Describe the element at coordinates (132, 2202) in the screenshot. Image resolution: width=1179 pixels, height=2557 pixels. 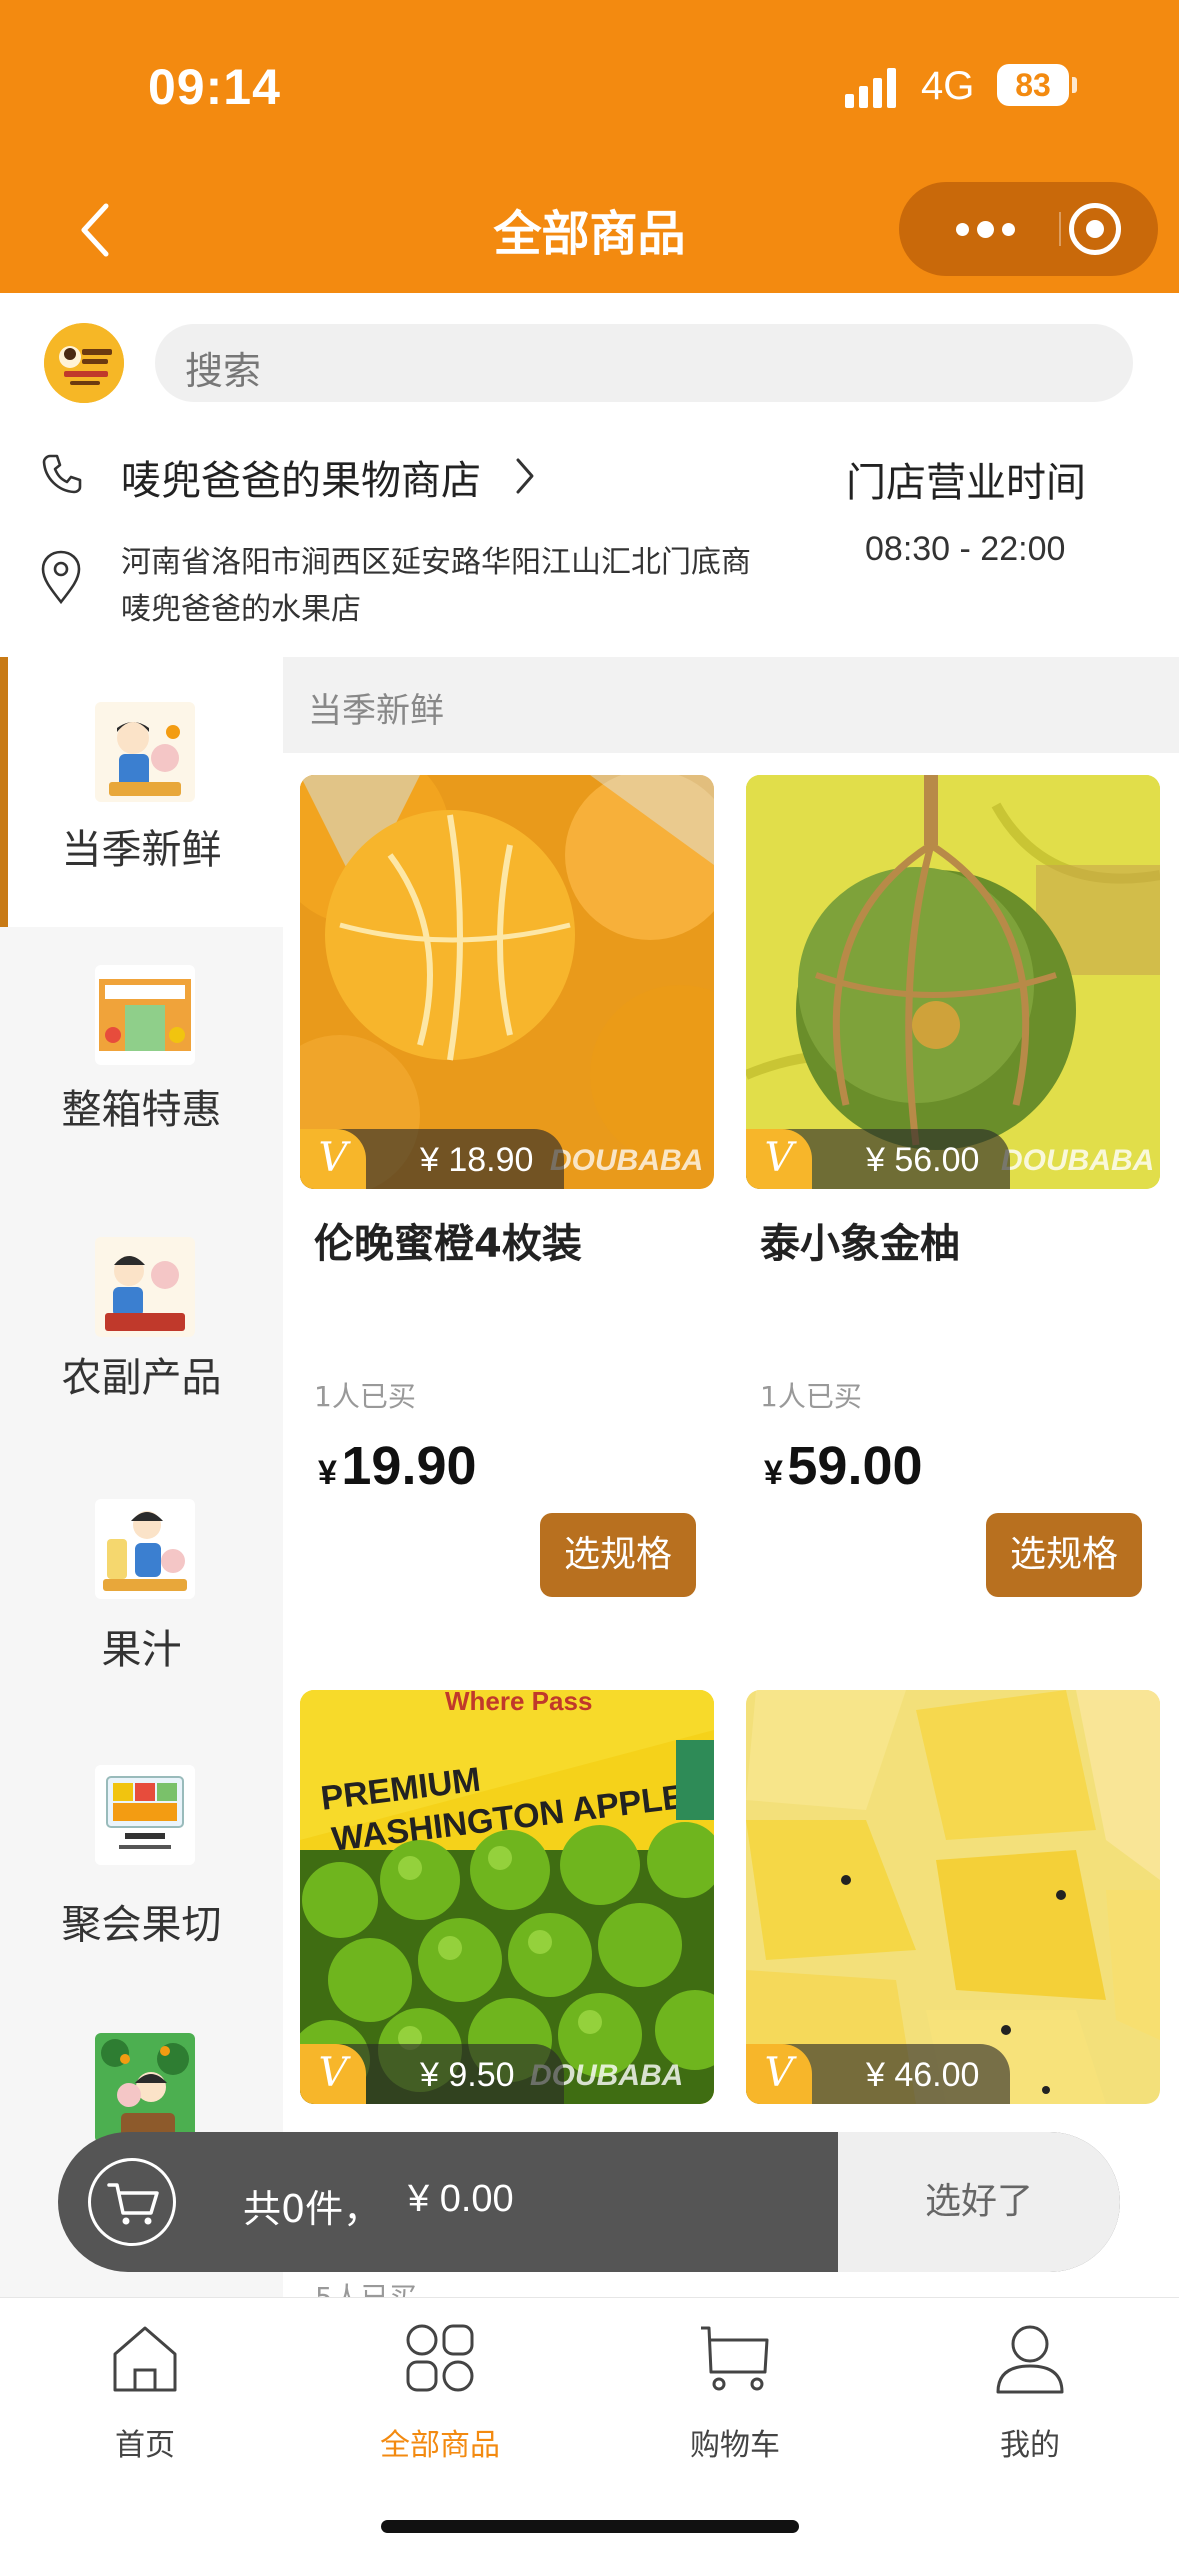
I see `cart-button` at that location.